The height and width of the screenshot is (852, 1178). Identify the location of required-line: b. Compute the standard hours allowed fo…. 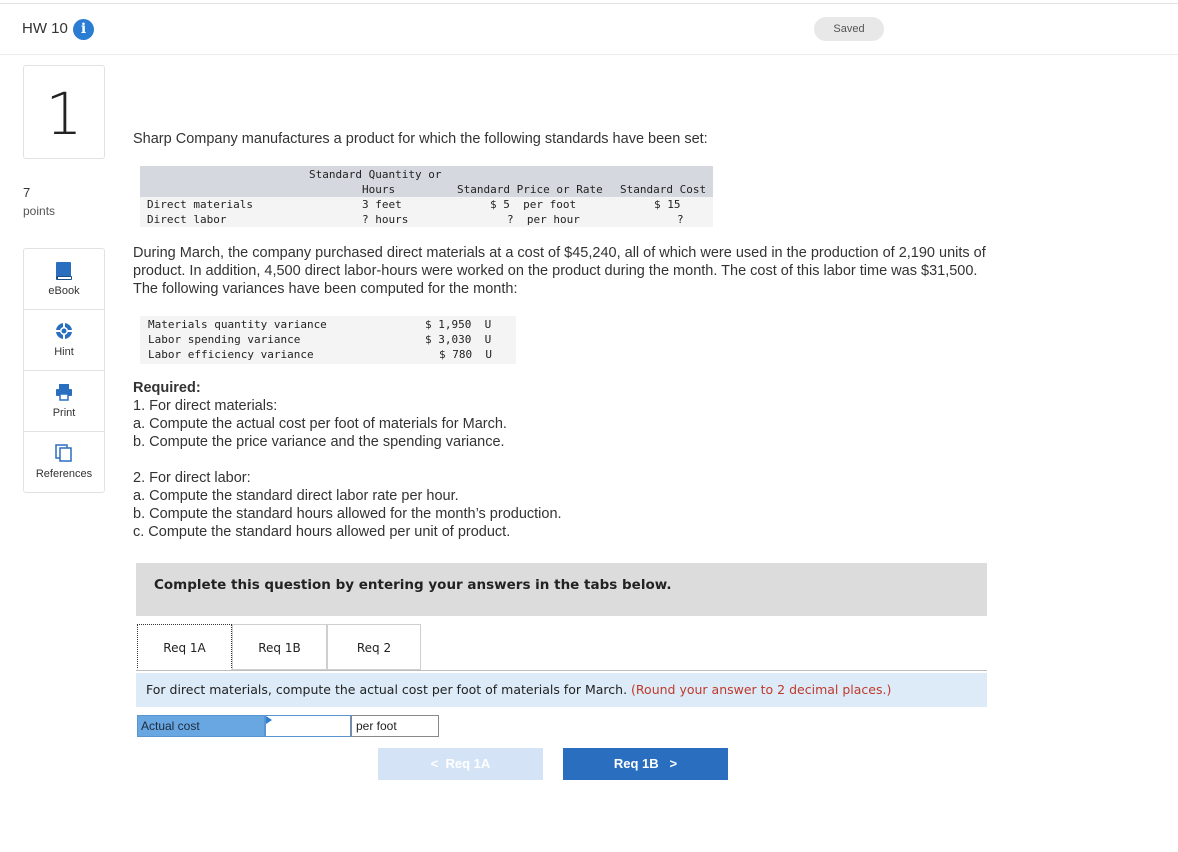
(347, 514).